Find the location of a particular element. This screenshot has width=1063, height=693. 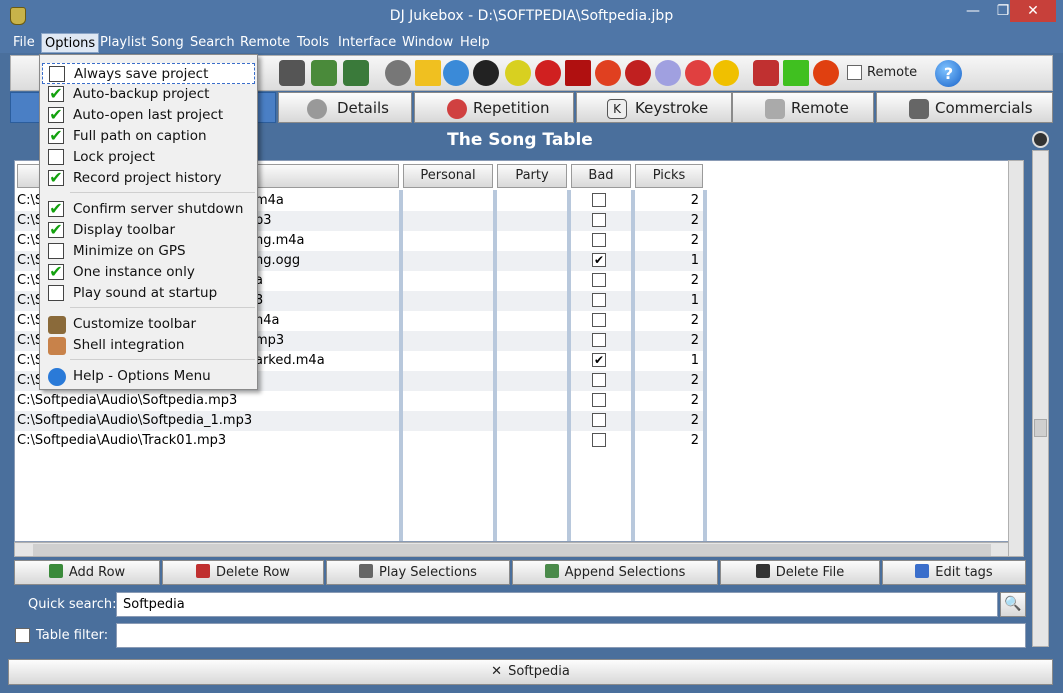

eject-icon is located at coordinates (1040, 139).